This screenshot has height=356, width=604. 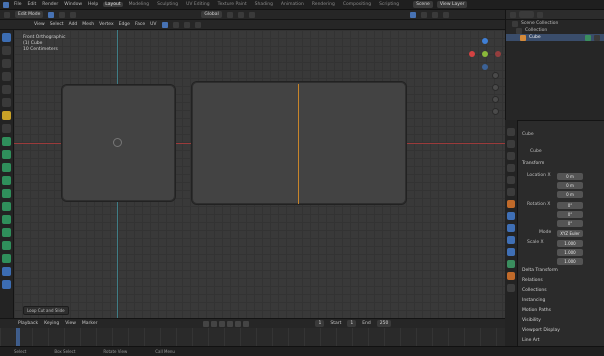 What do you see at coordinates (536, 310) in the screenshot?
I see `motion-paths-section: Motion Paths` at bounding box center [536, 310].